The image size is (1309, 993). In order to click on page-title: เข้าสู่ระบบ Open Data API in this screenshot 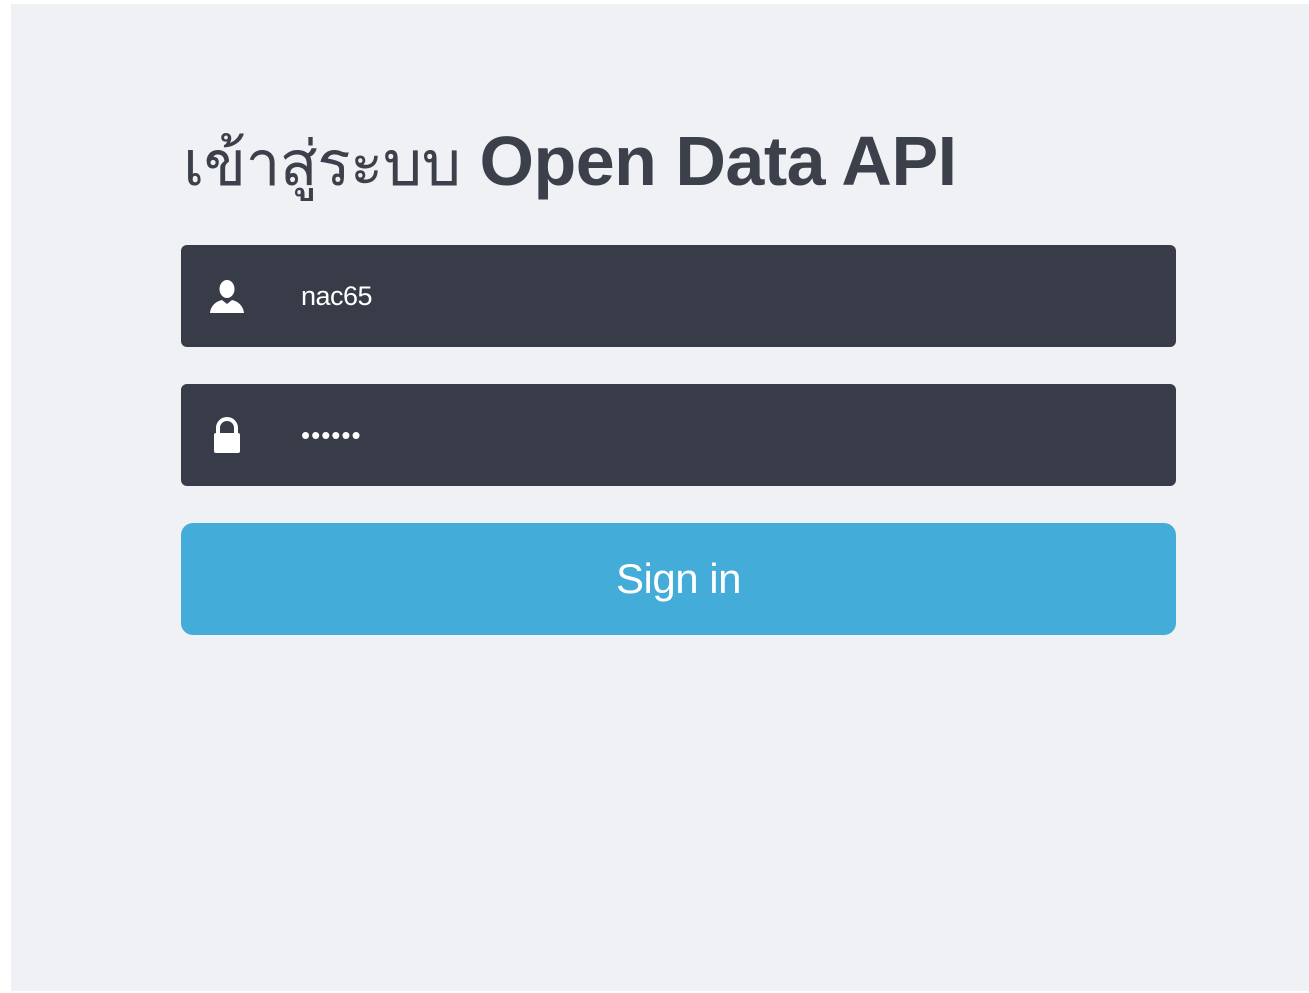, I will do `click(570, 162)`.